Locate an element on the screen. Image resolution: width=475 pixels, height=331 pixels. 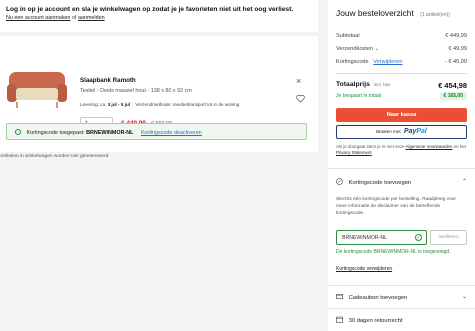
coupon-deactivate-link: Kortingscode deactiveren is located at coordinates (171, 133).